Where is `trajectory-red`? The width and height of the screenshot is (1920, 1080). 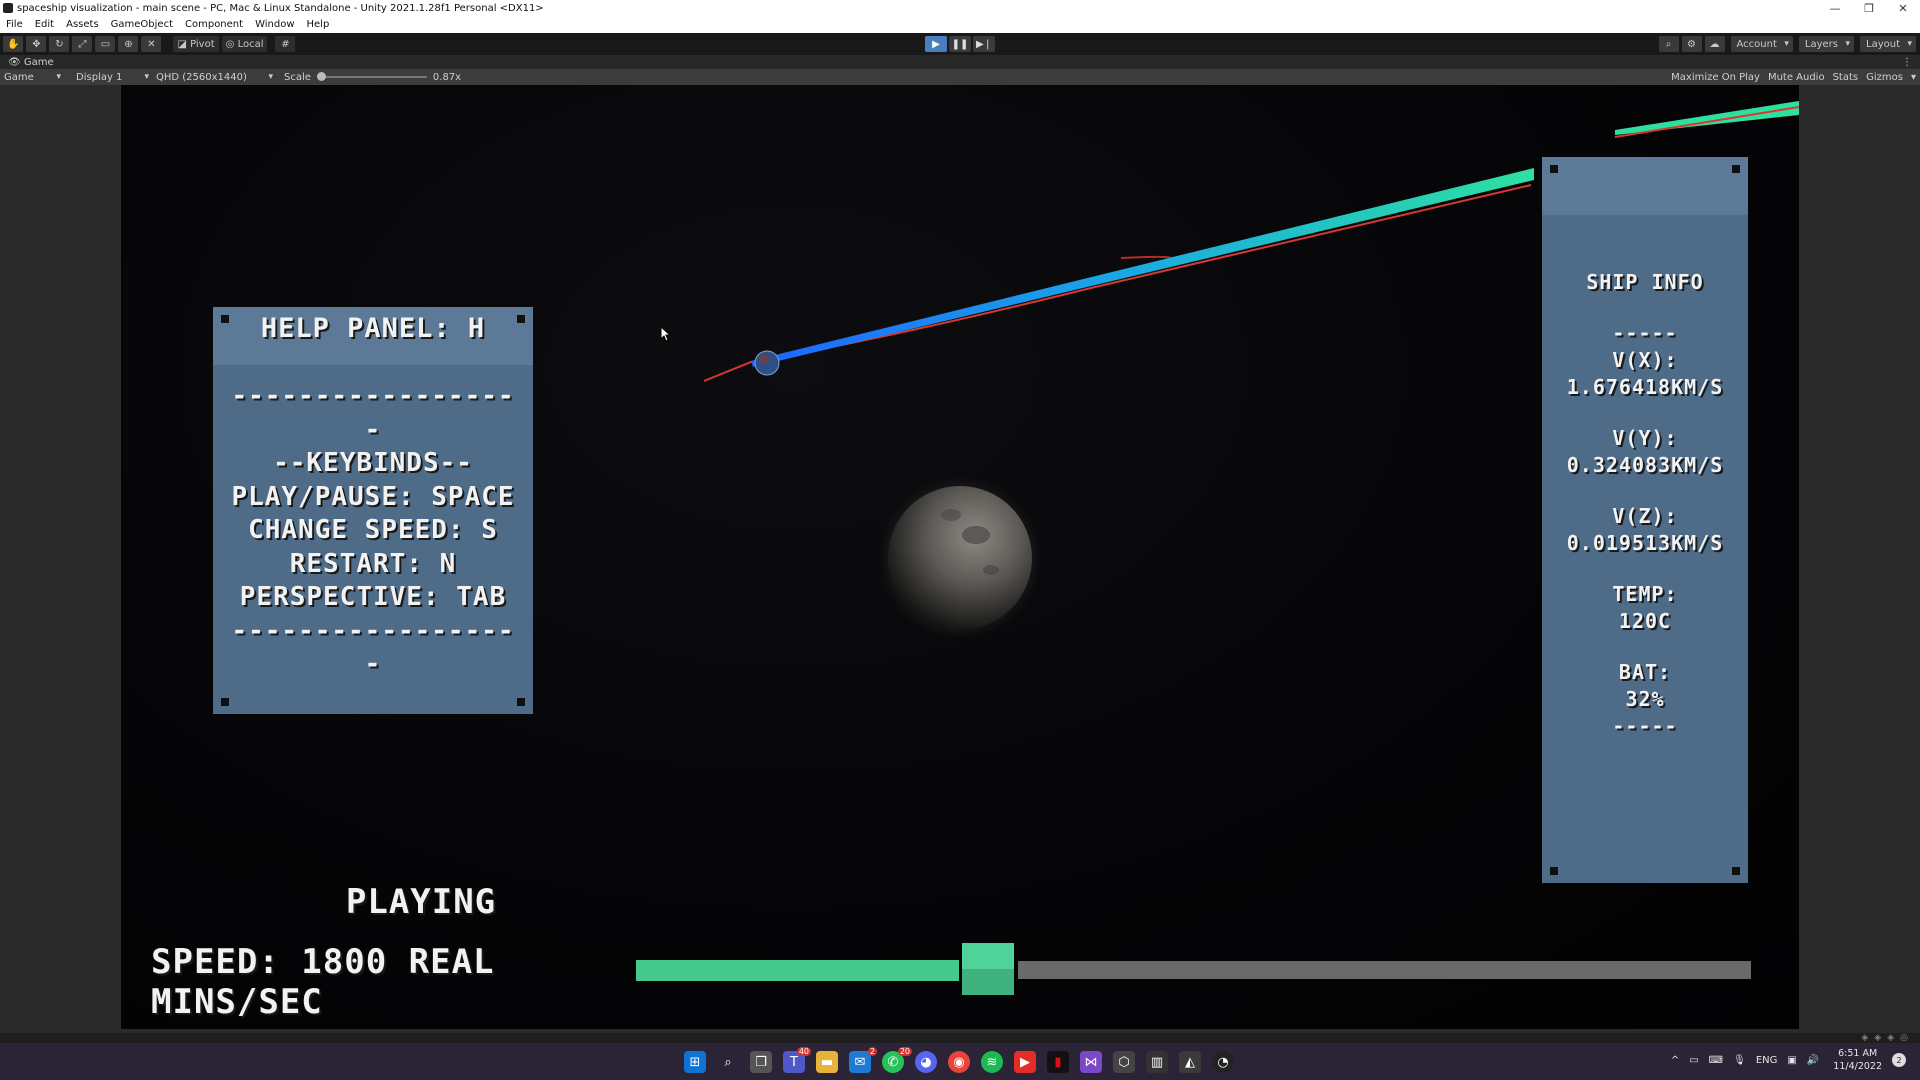
trajectory-red is located at coordinates (1117, 283).